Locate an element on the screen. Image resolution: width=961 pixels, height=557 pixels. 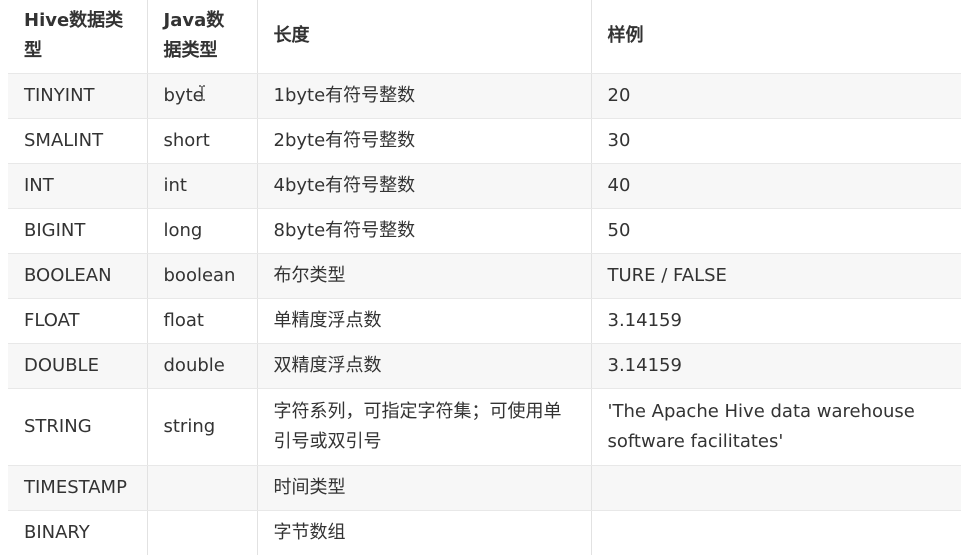
cell-length: 1byte有符号整数 is located at coordinates (424, 96).